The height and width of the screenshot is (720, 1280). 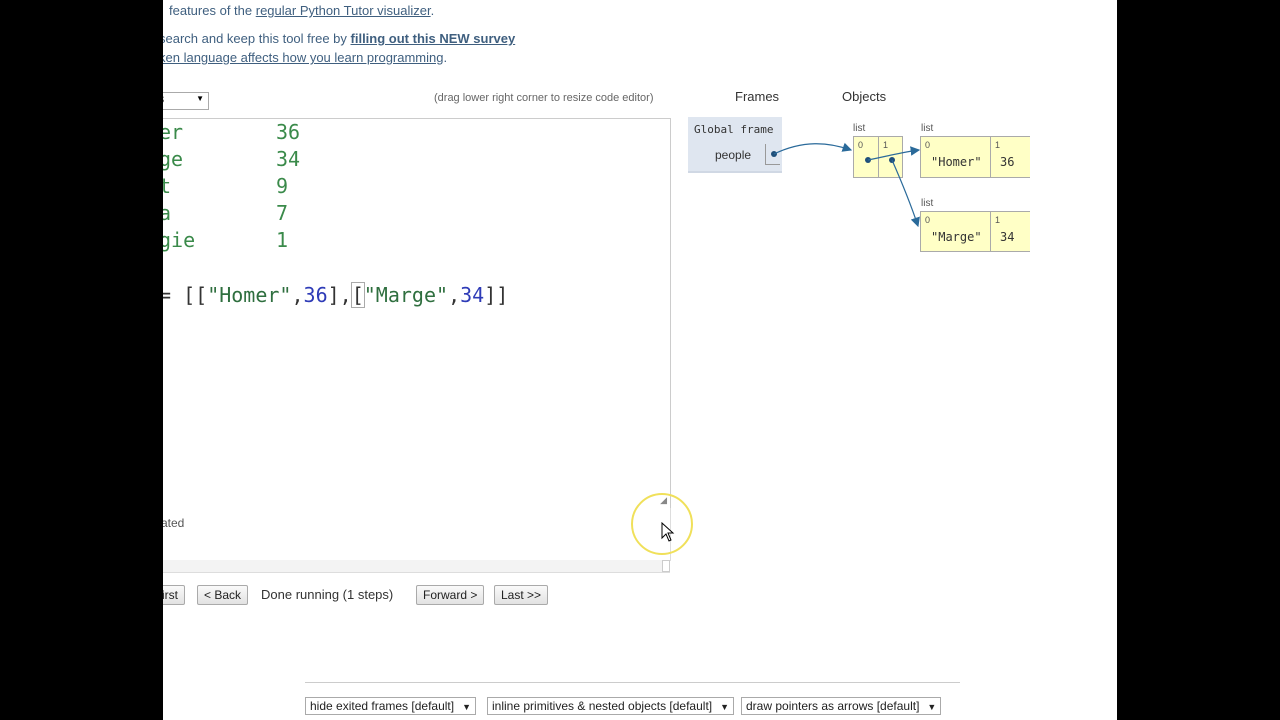 I want to click on options-divider, so click(x=632, y=682).